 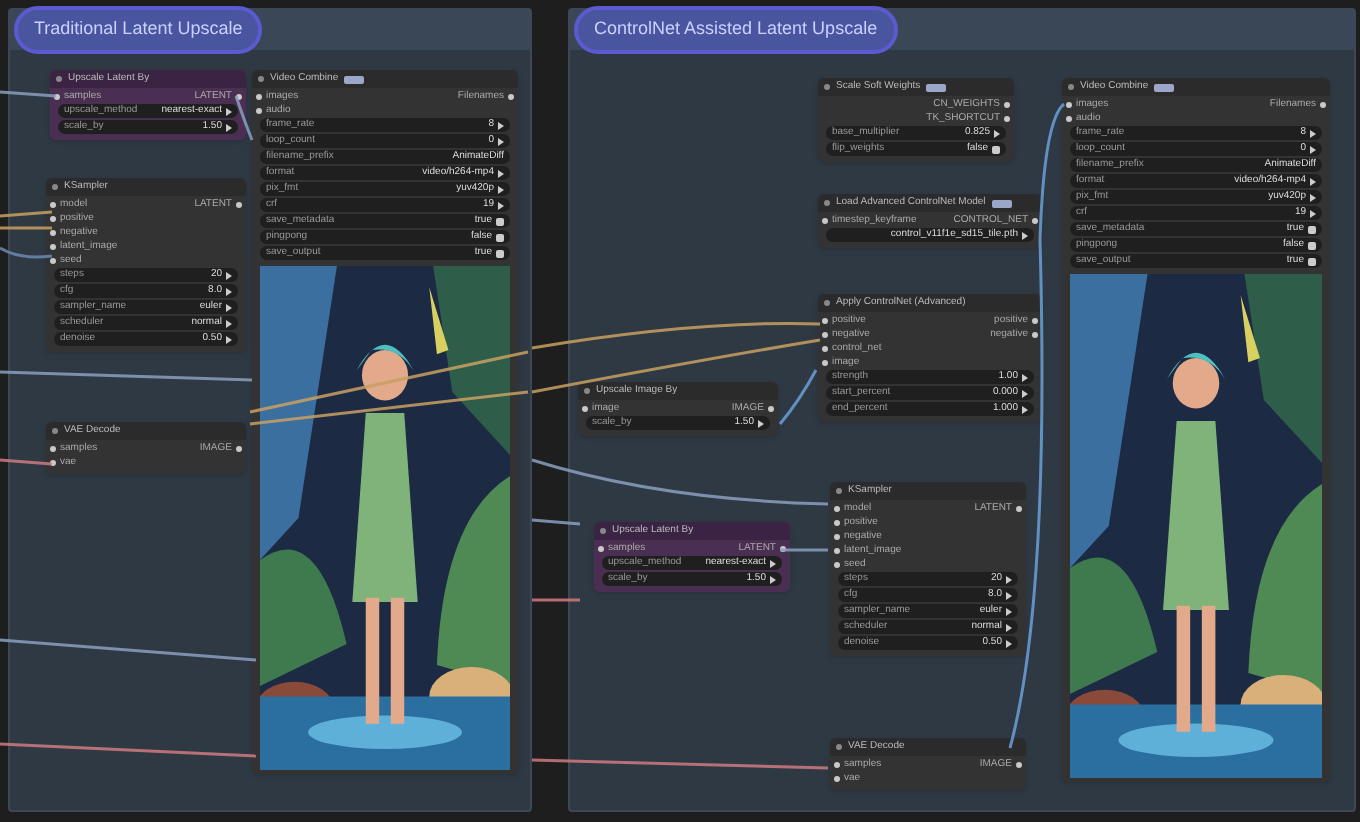 I want to click on group-title: Traditional Latent Upscale, so click(x=138, y=30).